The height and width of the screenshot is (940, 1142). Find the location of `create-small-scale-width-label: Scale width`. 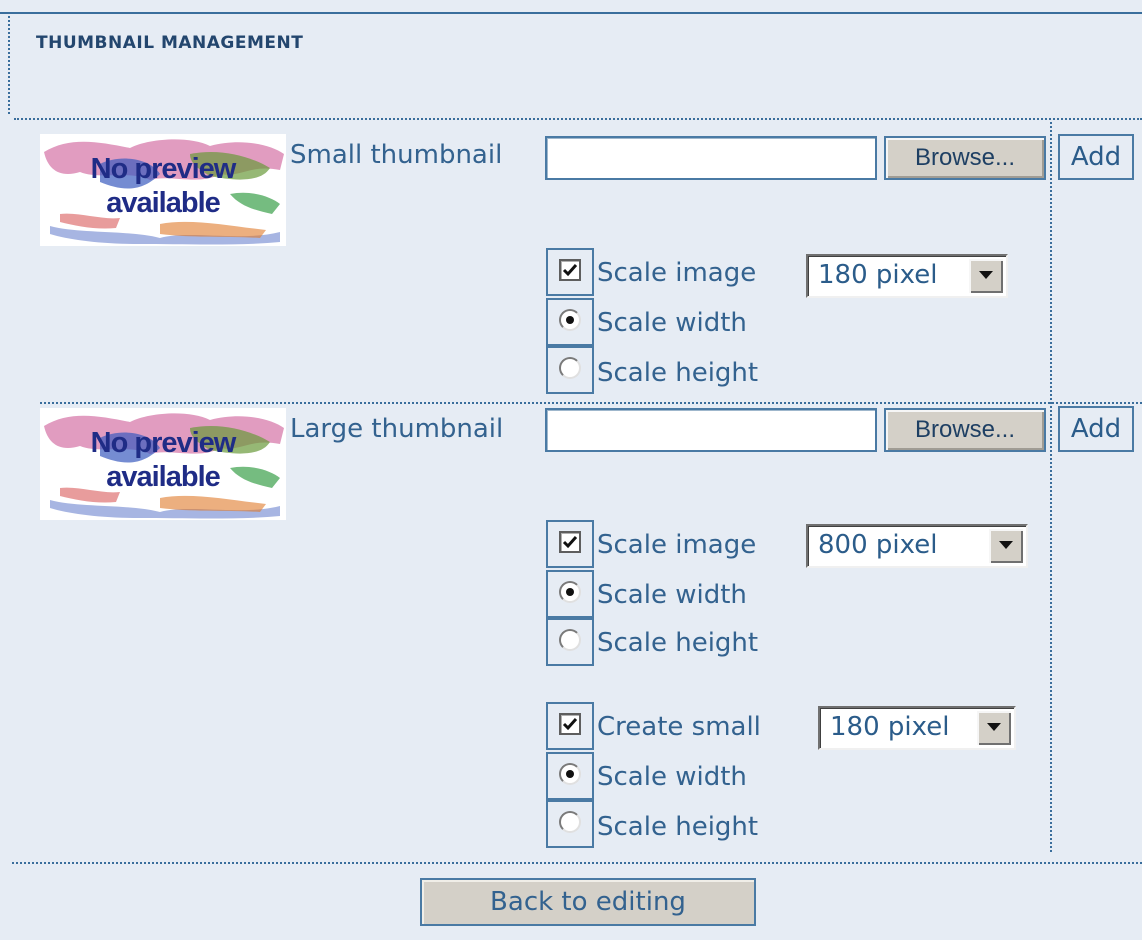

create-small-scale-width-label: Scale width is located at coordinates (672, 777).